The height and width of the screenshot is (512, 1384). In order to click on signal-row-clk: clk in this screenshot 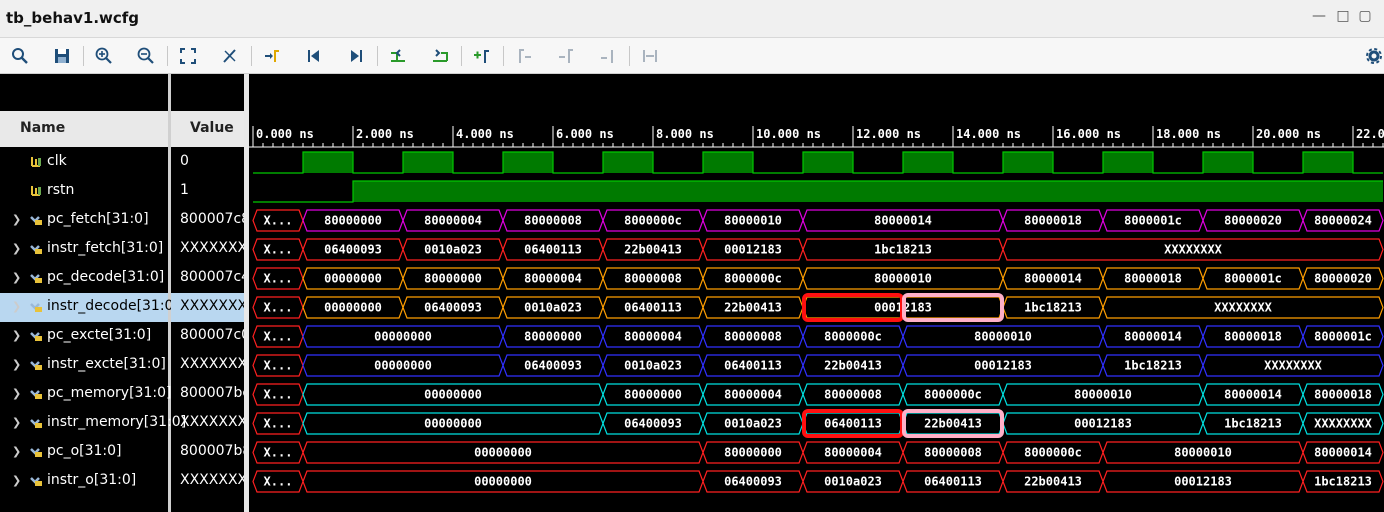, I will do `click(84, 162)`.